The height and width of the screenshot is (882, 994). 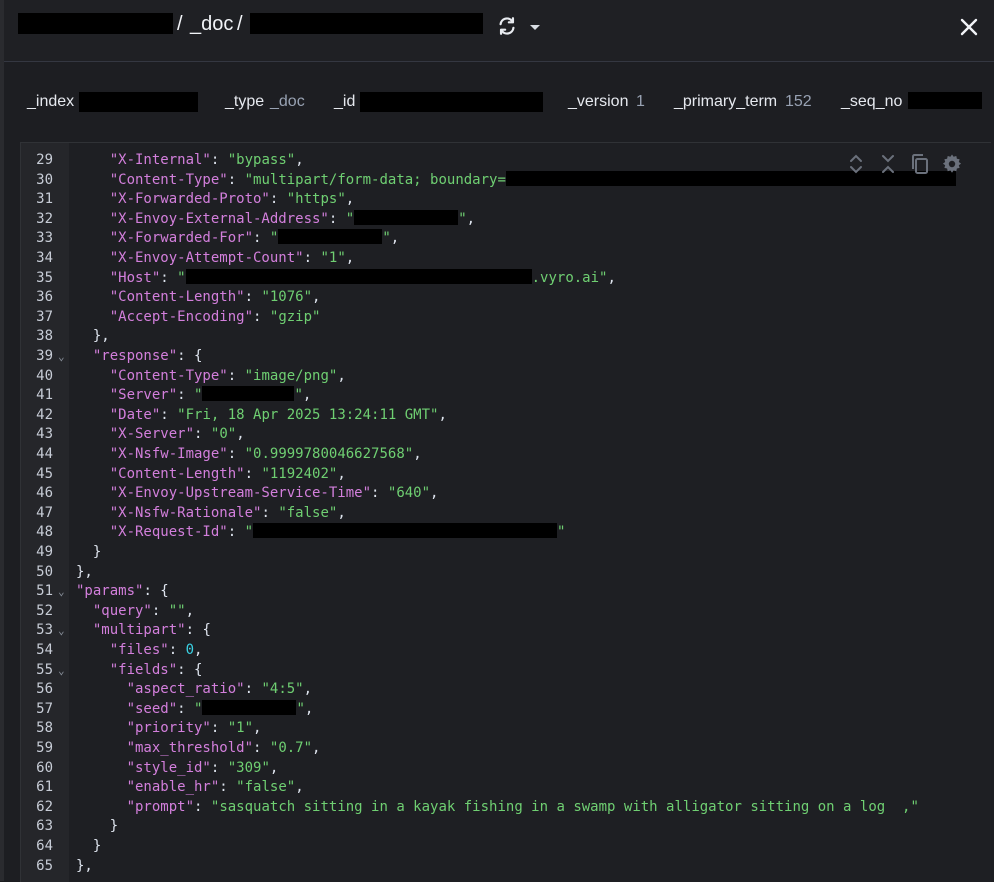 What do you see at coordinates (44, 356) in the screenshot?
I see `line-number: 39` at bounding box center [44, 356].